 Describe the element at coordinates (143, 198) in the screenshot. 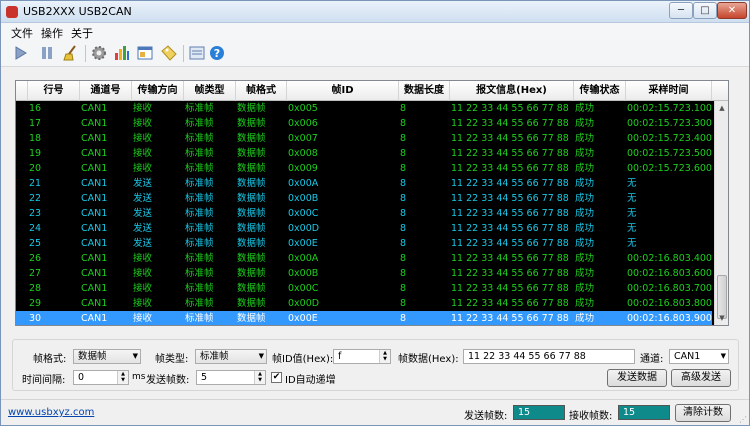

I see `cell-dir: 发送` at that location.